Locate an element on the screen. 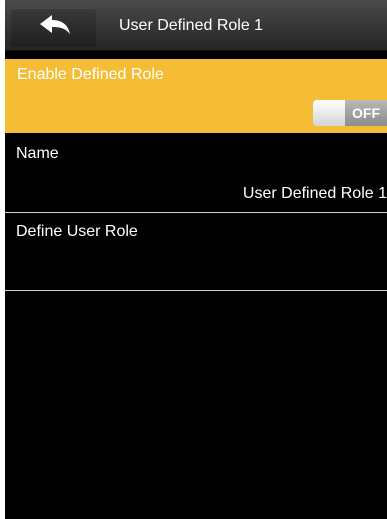 The height and width of the screenshot is (519, 387). back-arrow-icon is located at coordinates (55, 24).